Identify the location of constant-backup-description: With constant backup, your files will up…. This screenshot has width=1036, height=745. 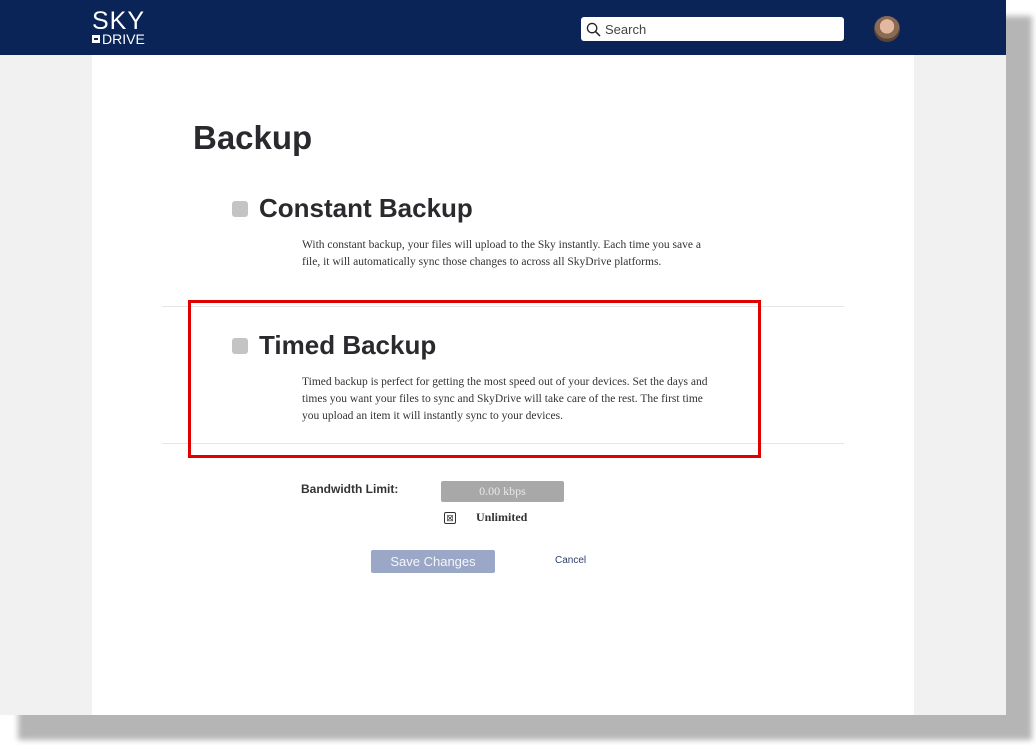
(501, 253).